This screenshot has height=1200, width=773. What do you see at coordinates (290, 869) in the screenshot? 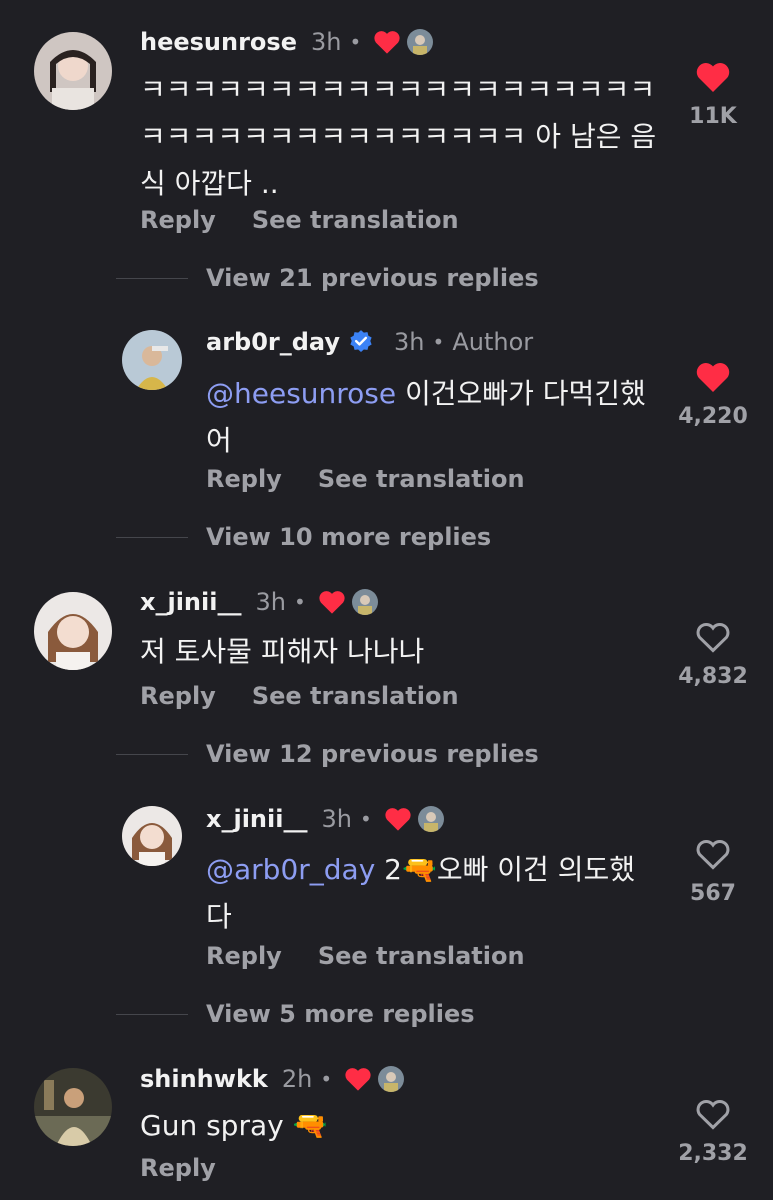
I see `mention-link: @arb0r_day` at bounding box center [290, 869].